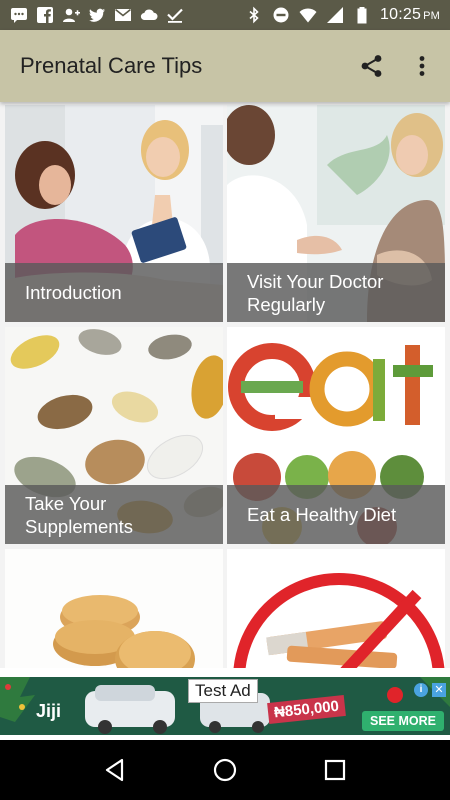 The image size is (450, 800). What do you see at coordinates (362, 15) in the screenshot?
I see `battery-icon` at bounding box center [362, 15].